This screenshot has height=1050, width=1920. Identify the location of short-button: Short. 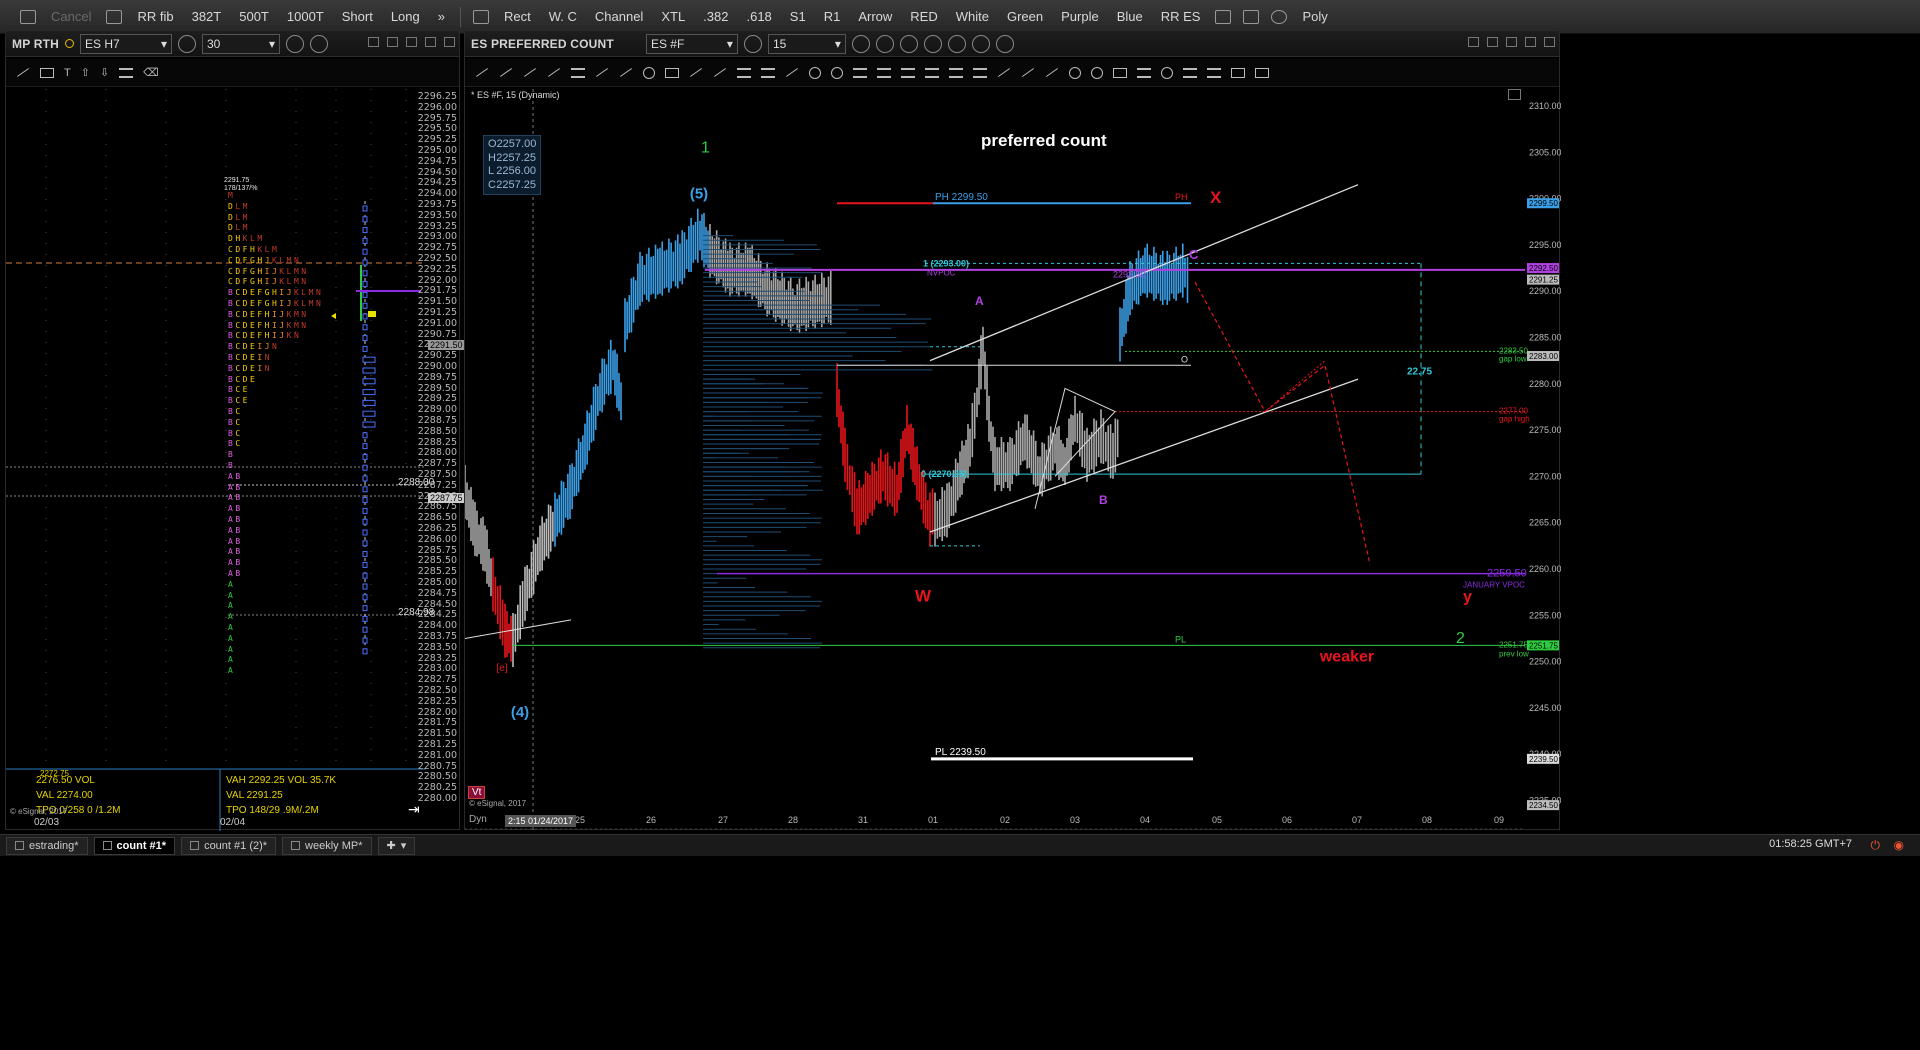
(357, 17).